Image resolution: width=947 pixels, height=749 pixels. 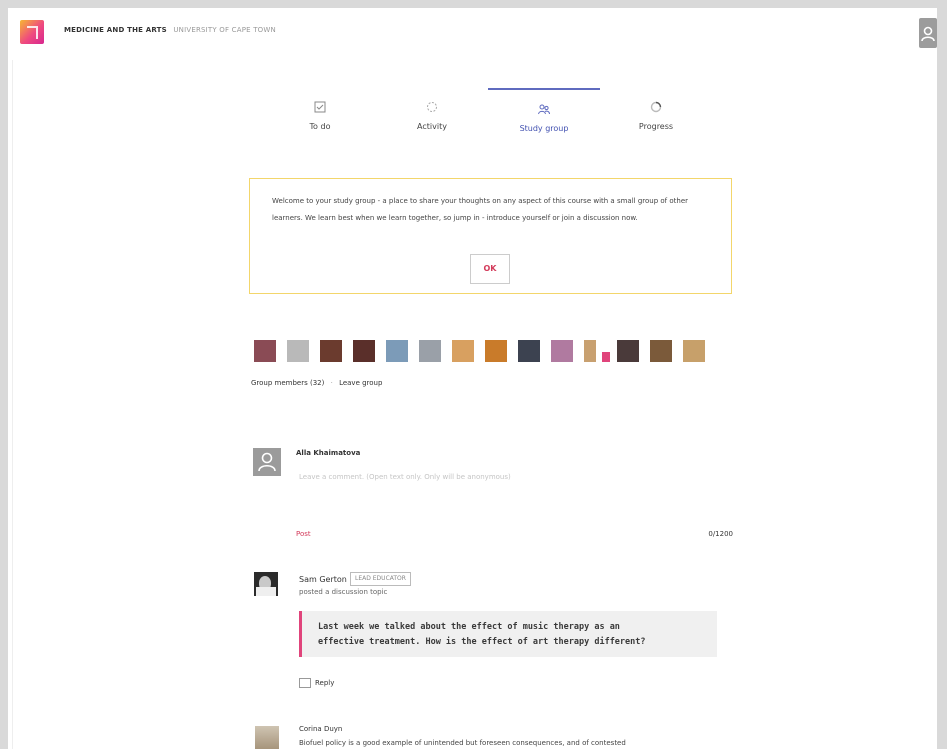 I want to click on progress-icon, so click(x=656, y=107).